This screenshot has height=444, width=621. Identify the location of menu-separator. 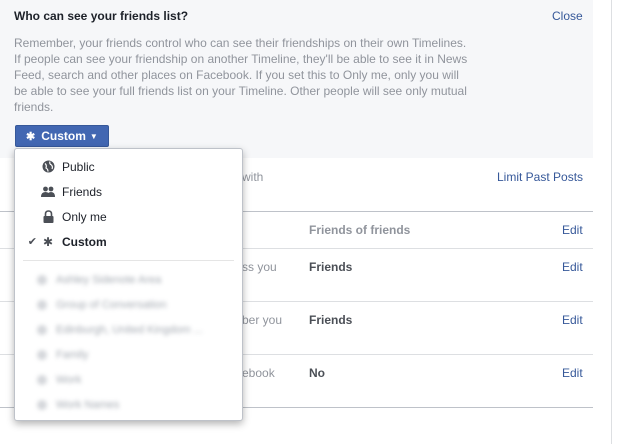
(128, 260).